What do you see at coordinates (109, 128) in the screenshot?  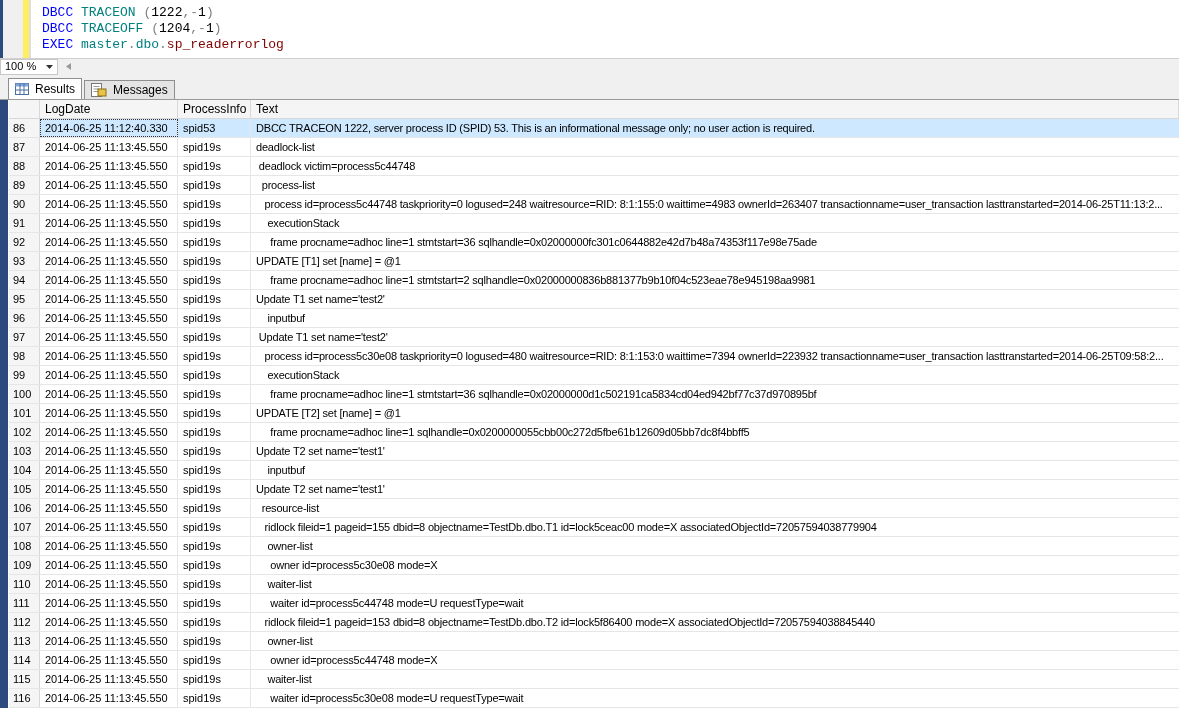 I see `table-cell: 2014-06-25 11:12:40.330` at bounding box center [109, 128].